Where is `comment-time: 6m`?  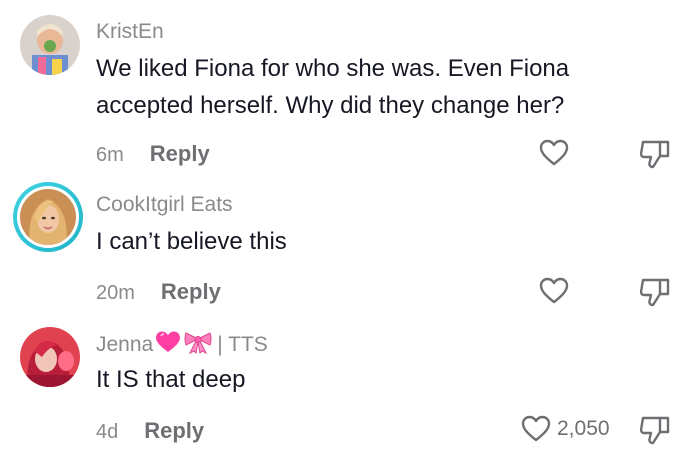 comment-time: 6m is located at coordinates (110, 155).